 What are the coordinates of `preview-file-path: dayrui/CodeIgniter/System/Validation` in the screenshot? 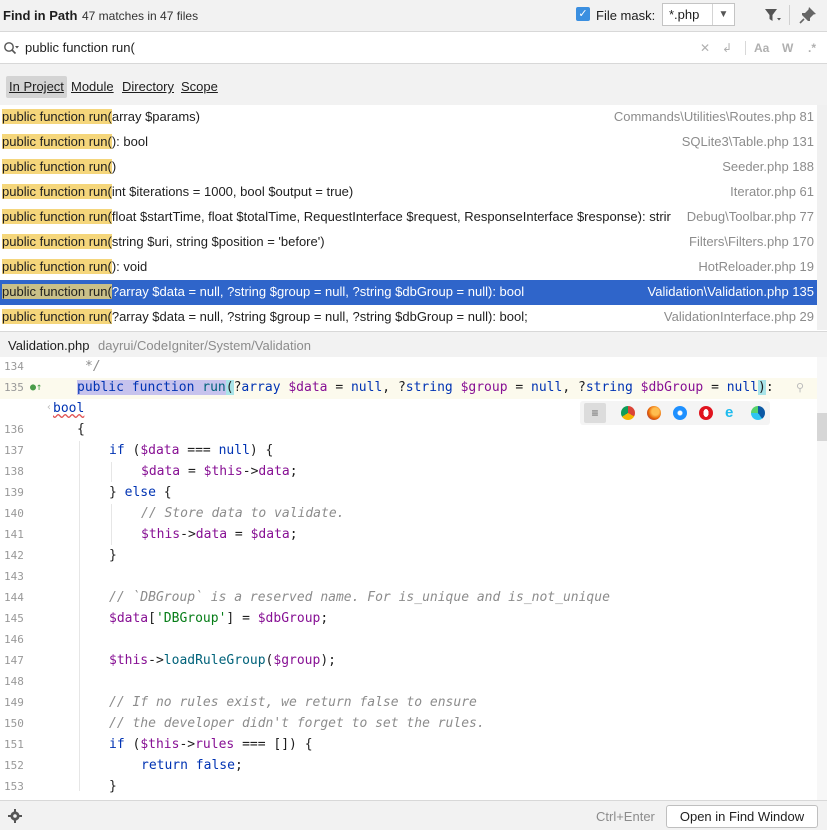 It's located at (204, 345).